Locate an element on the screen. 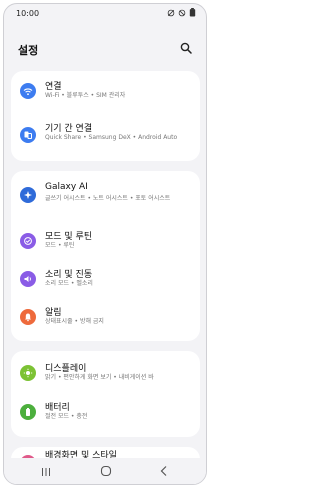  settings-item-connections: 연결 Wi-Fi • 블루투스 • SIM 관리자 is located at coordinates (105, 93).